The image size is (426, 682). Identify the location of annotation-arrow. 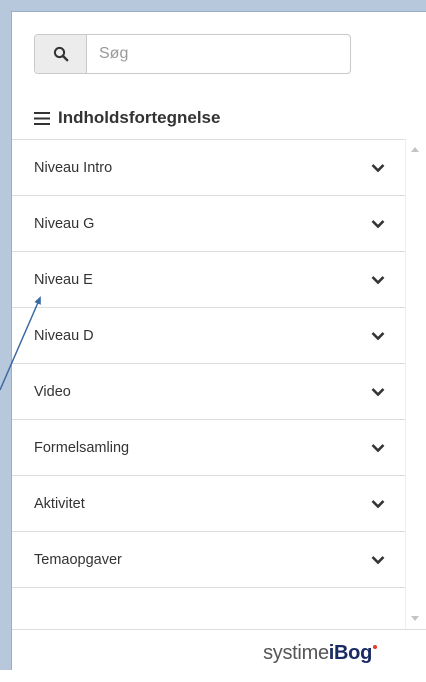
(20, 343).